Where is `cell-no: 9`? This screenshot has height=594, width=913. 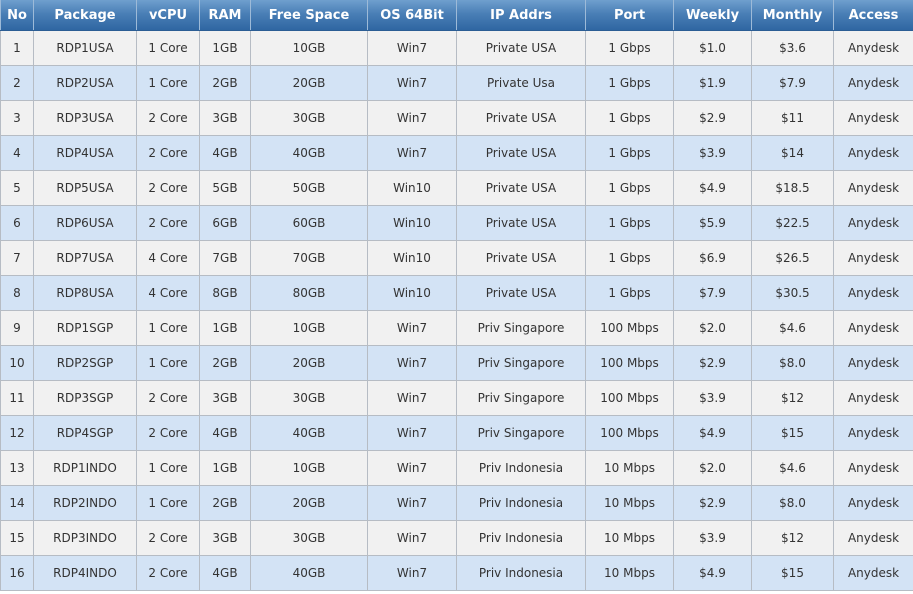 cell-no: 9 is located at coordinates (17, 328).